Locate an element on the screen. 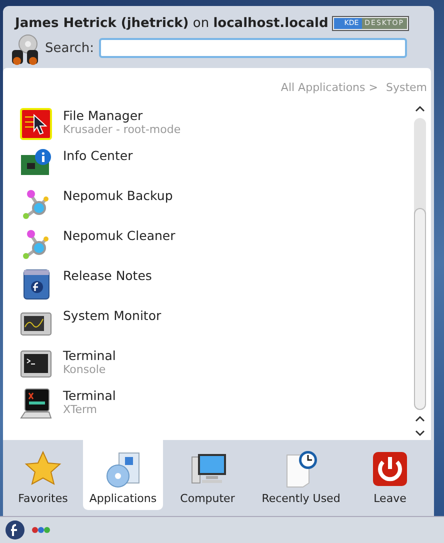 Image resolution: width=444 pixels, height=543 pixels. user-host-title: James Hetrick (jhetrick) on localhost.locald is located at coordinates (171, 23).